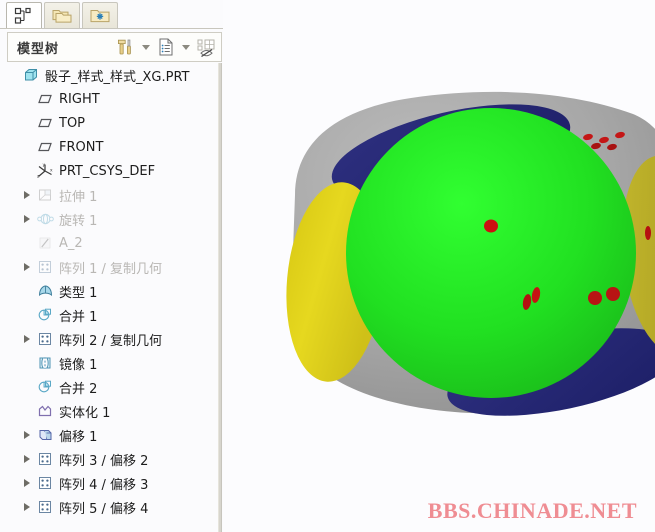 The height and width of the screenshot is (532, 655). I want to click on tree-item-14: 实体化 1, so click(109, 411).